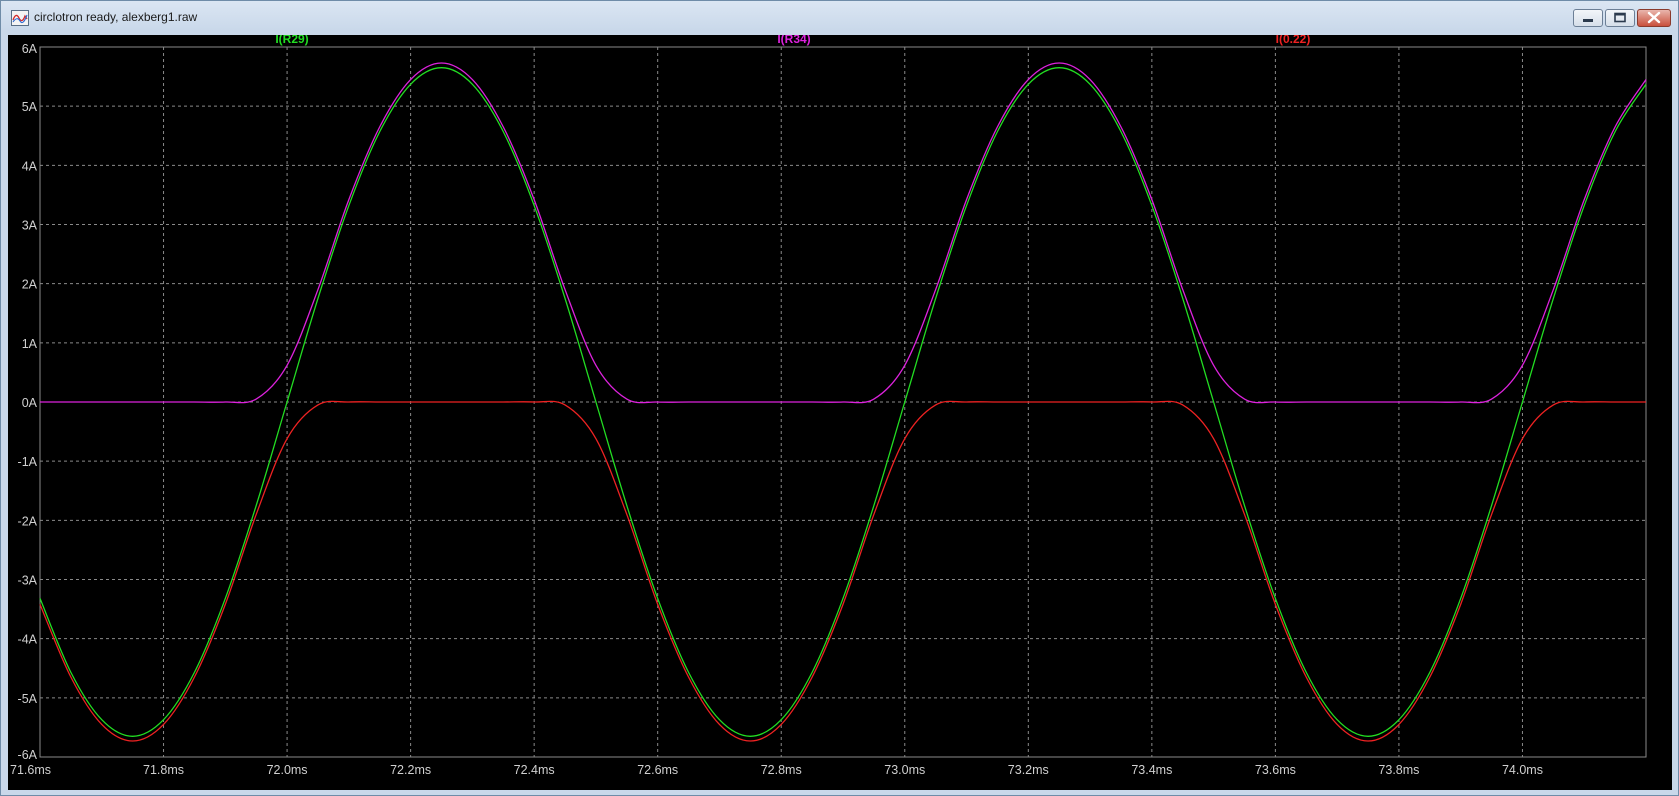 Image resolution: width=1679 pixels, height=796 pixels. I want to click on x-tick-label: 74.0ms, so click(1522, 770).